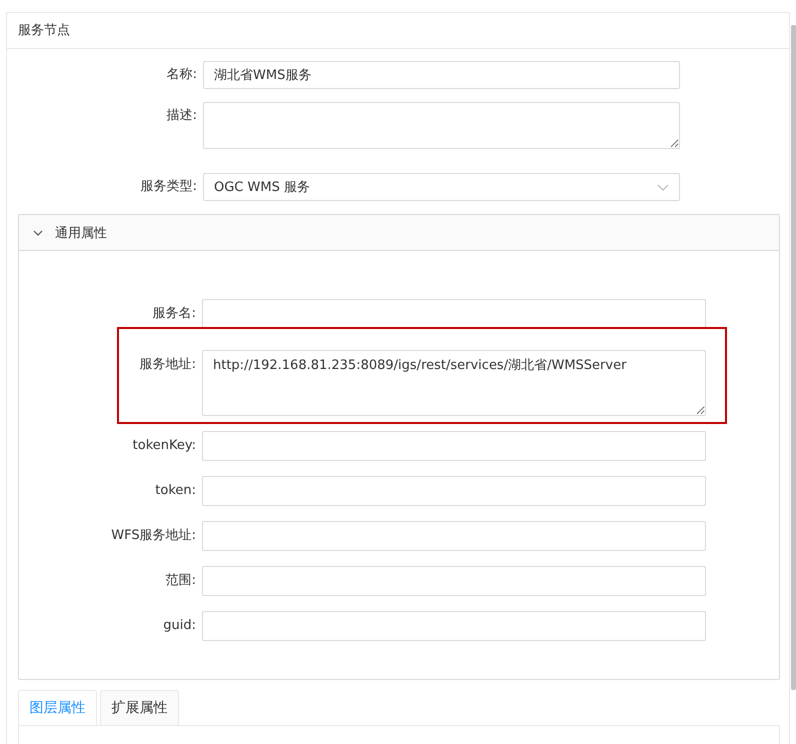  I want to click on card-title: 服务节点, so click(398, 31).